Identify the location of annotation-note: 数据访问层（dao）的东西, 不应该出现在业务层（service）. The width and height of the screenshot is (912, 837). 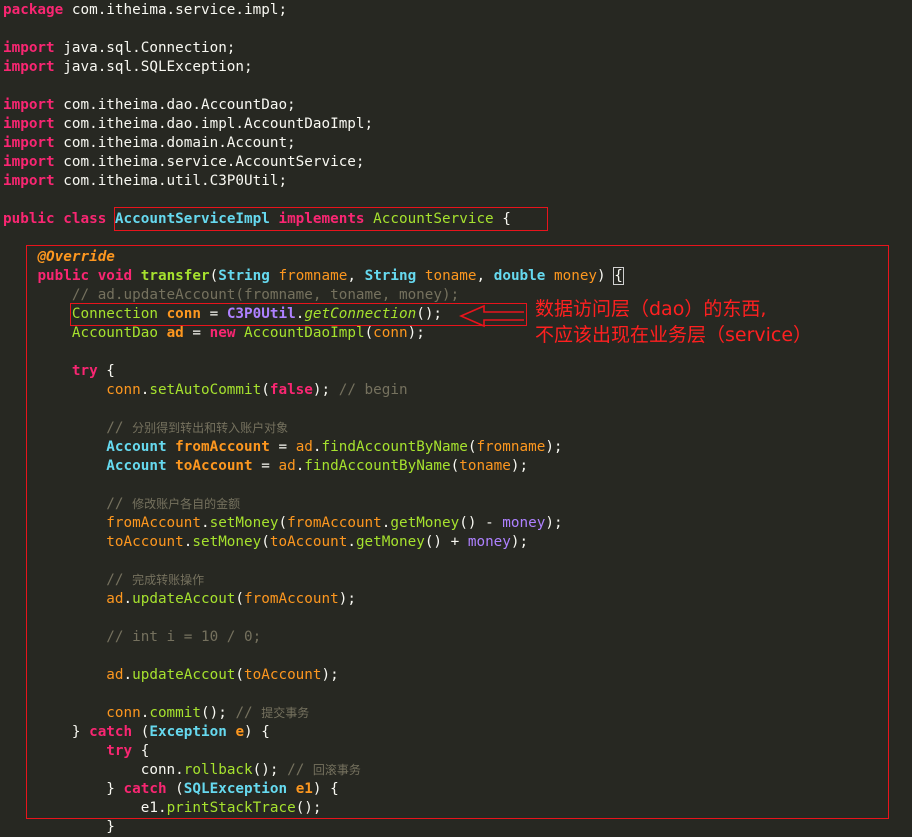
(673, 322).